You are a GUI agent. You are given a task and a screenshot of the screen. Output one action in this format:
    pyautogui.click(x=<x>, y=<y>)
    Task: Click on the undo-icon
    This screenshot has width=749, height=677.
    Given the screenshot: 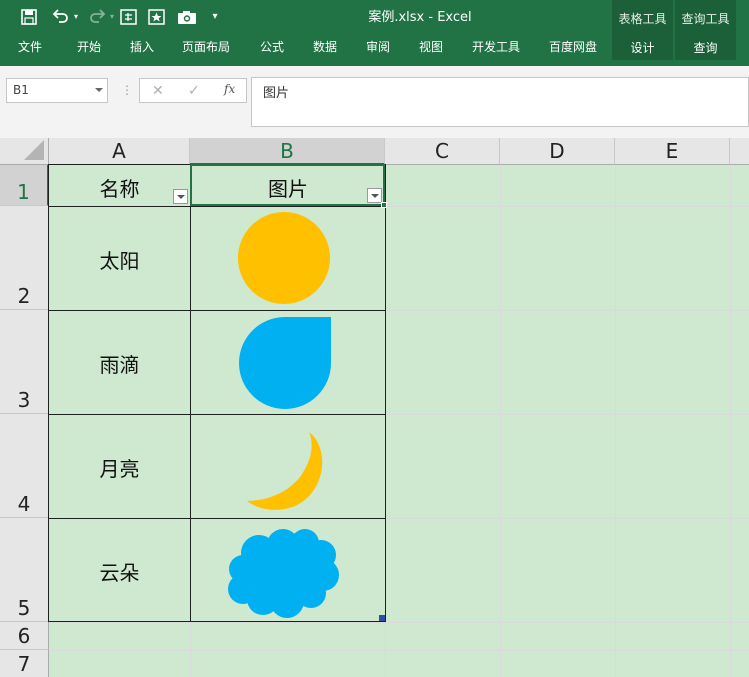 What is the action you would take?
    pyautogui.click(x=61, y=17)
    